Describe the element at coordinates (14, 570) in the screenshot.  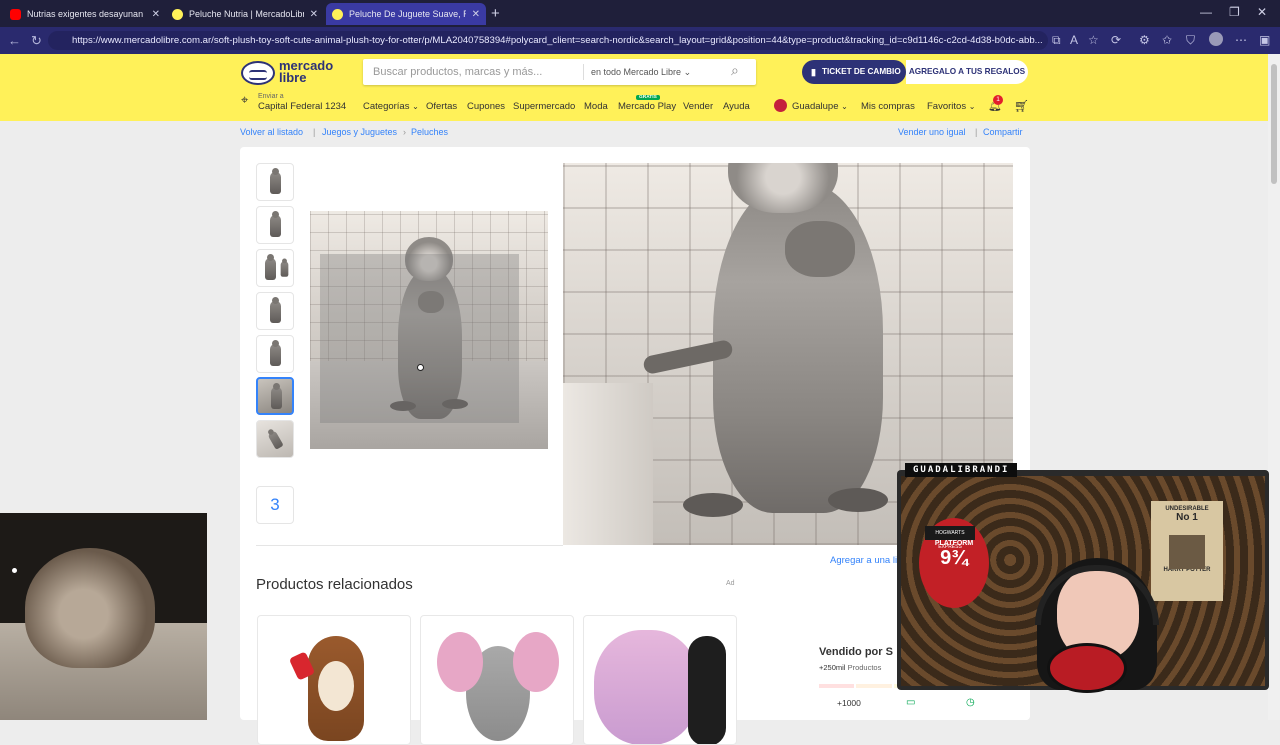
I see `light-dot` at that location.